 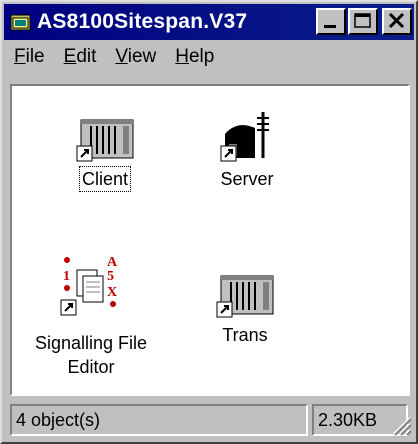 I want to click on server-shortcut: Server, so click(x=247, y=149).